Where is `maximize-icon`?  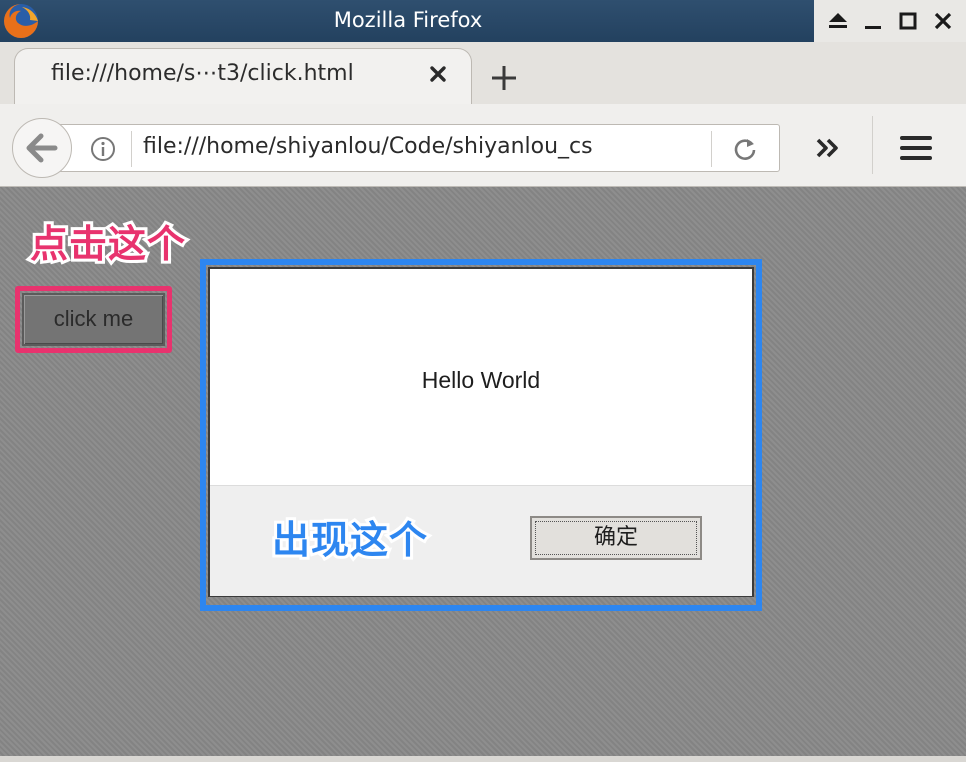 maximize-icon is located at coordinates (908, 21).